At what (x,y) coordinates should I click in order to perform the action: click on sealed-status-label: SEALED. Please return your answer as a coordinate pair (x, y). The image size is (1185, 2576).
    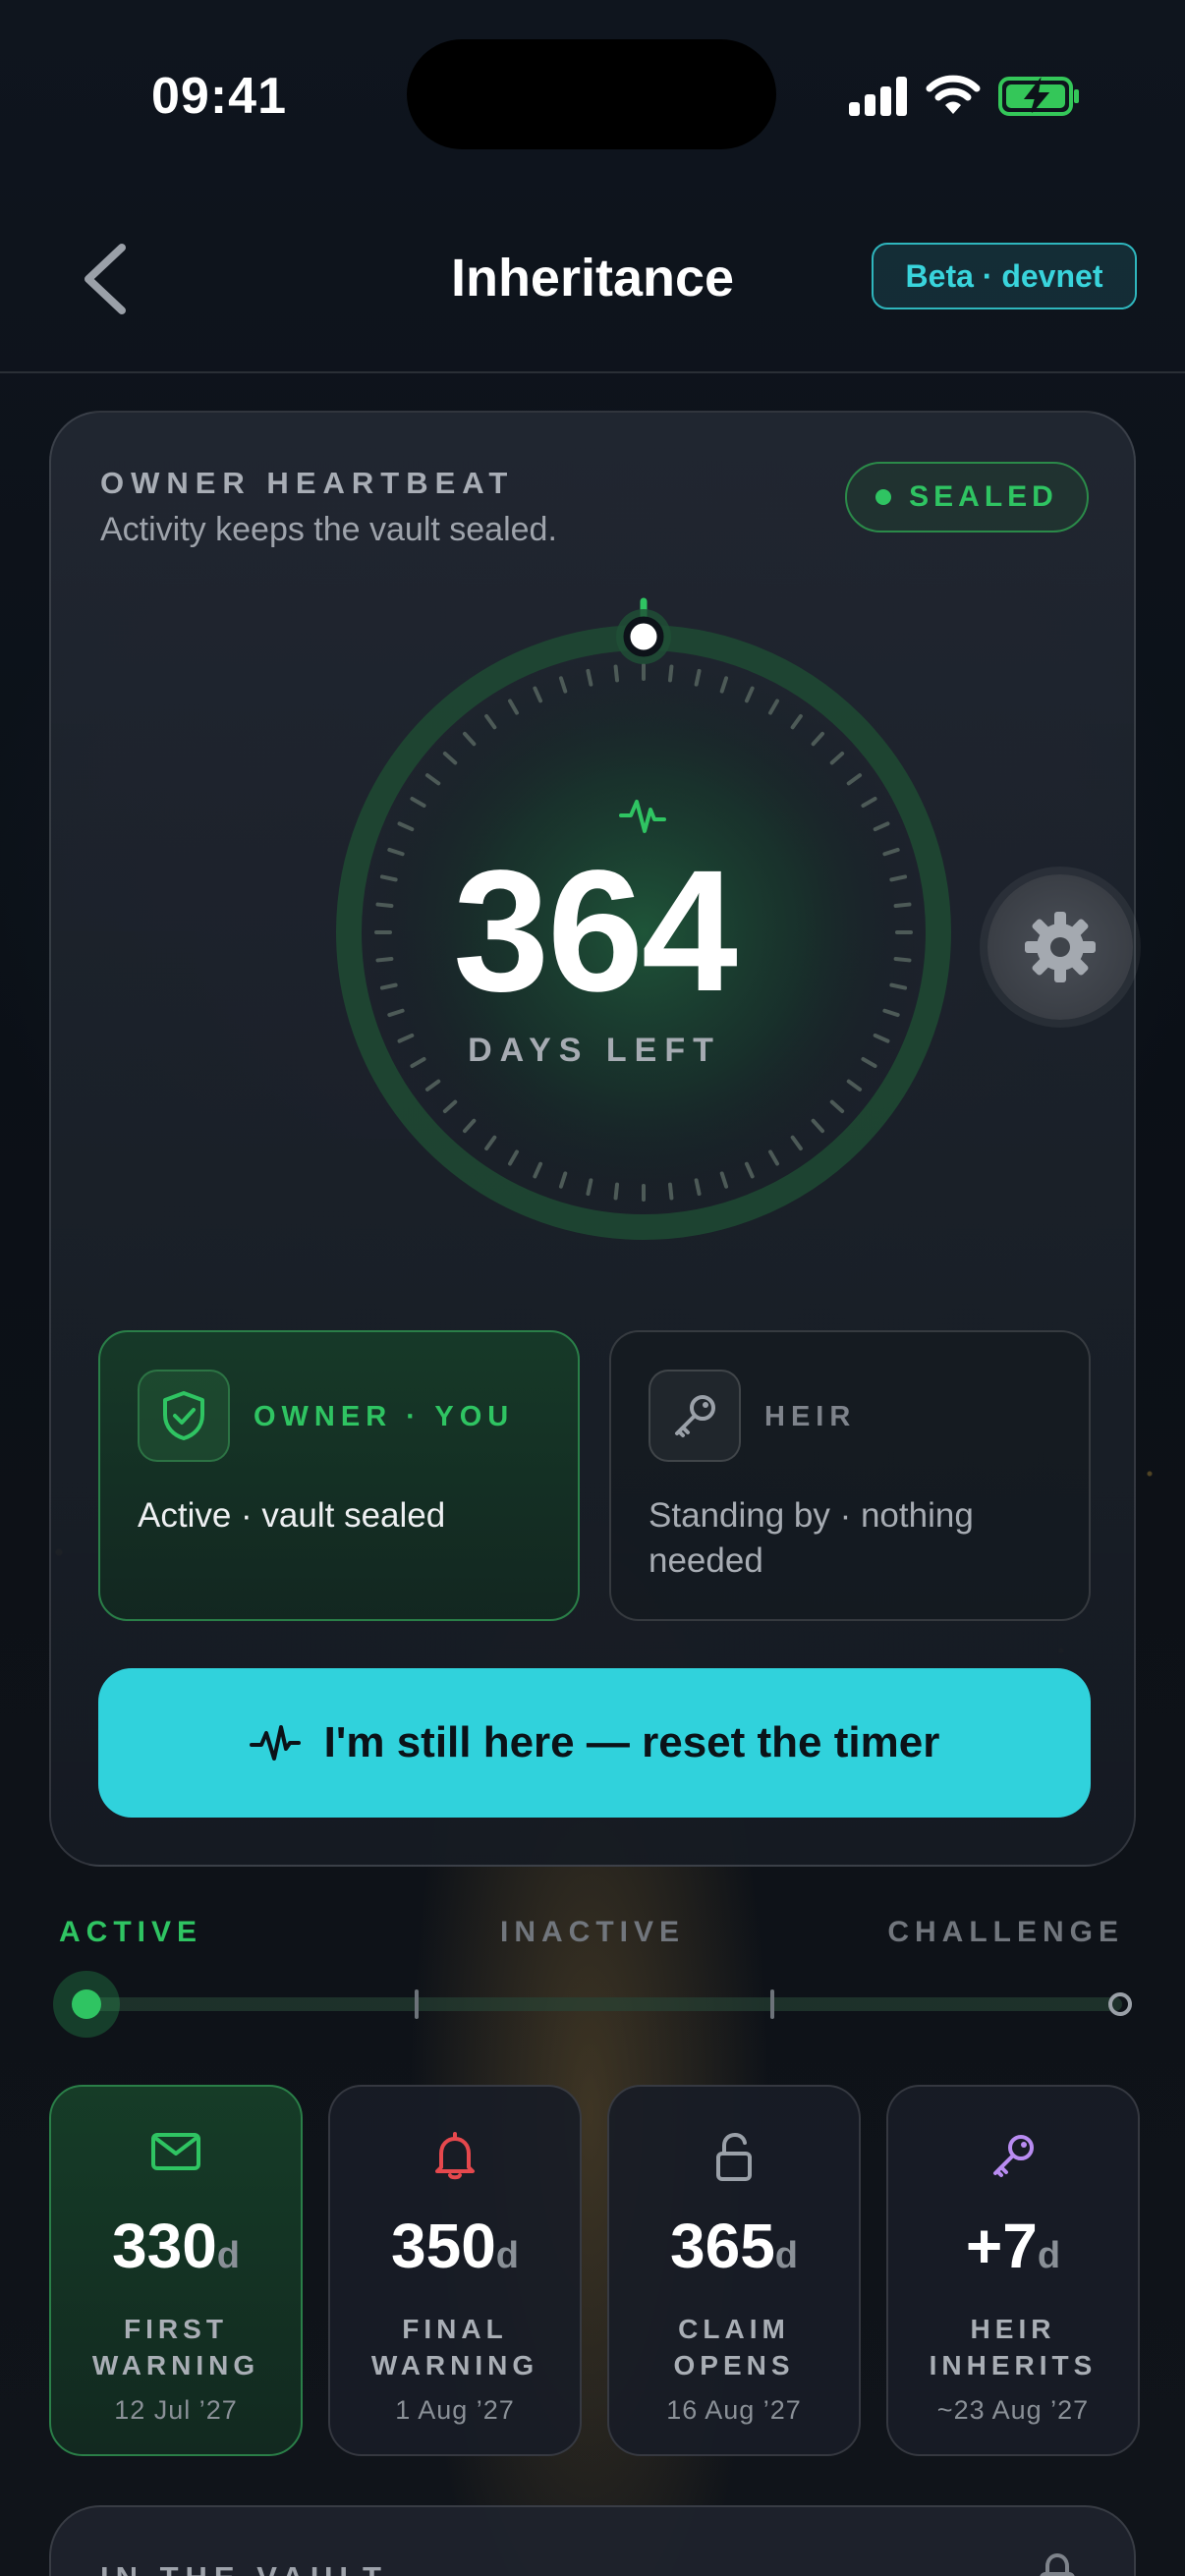
    Looking at the image, I should click on (984, 496).